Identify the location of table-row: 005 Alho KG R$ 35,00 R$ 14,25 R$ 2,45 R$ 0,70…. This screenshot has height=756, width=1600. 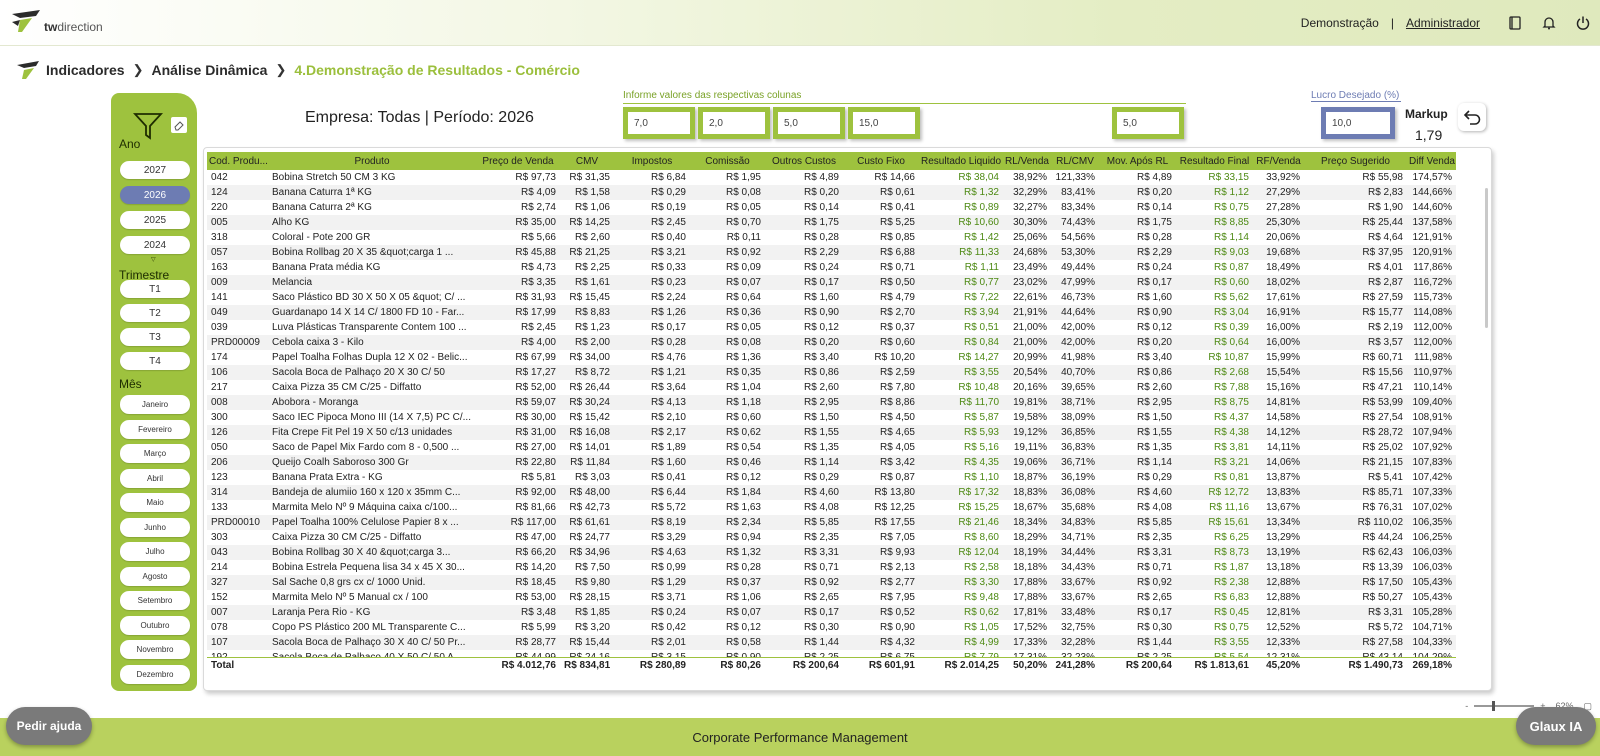
(831, 222).